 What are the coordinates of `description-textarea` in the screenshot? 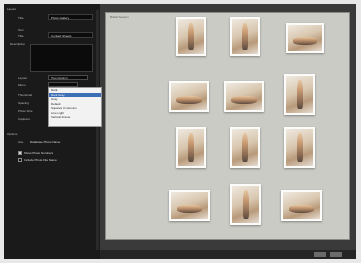 It's located at (61, 58).